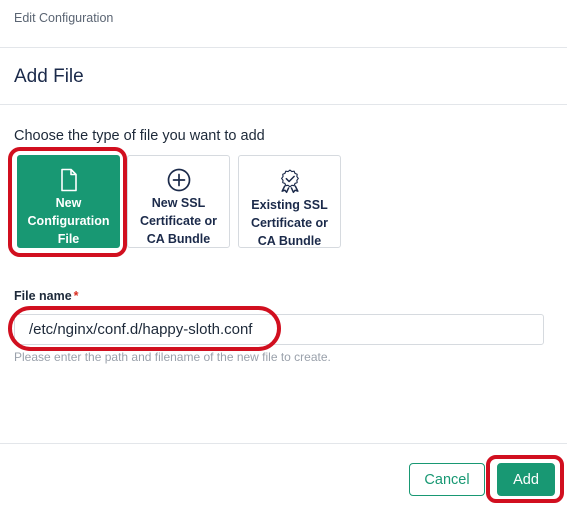  I want to click on cancel-button: Cancel, so click(447, 479).